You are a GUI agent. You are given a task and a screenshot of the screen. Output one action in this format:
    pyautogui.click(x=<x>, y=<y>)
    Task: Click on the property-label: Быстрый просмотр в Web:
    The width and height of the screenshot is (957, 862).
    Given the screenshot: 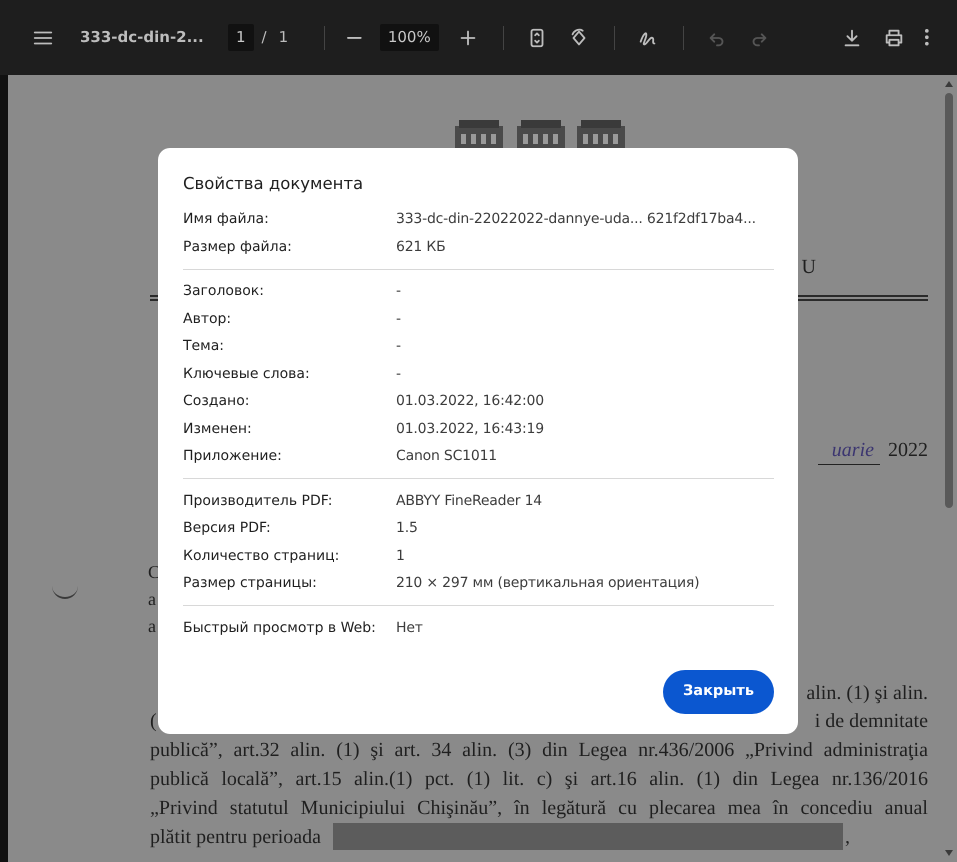 What is the action you would take?
    pyautogui.click(x=280, y=628)
    